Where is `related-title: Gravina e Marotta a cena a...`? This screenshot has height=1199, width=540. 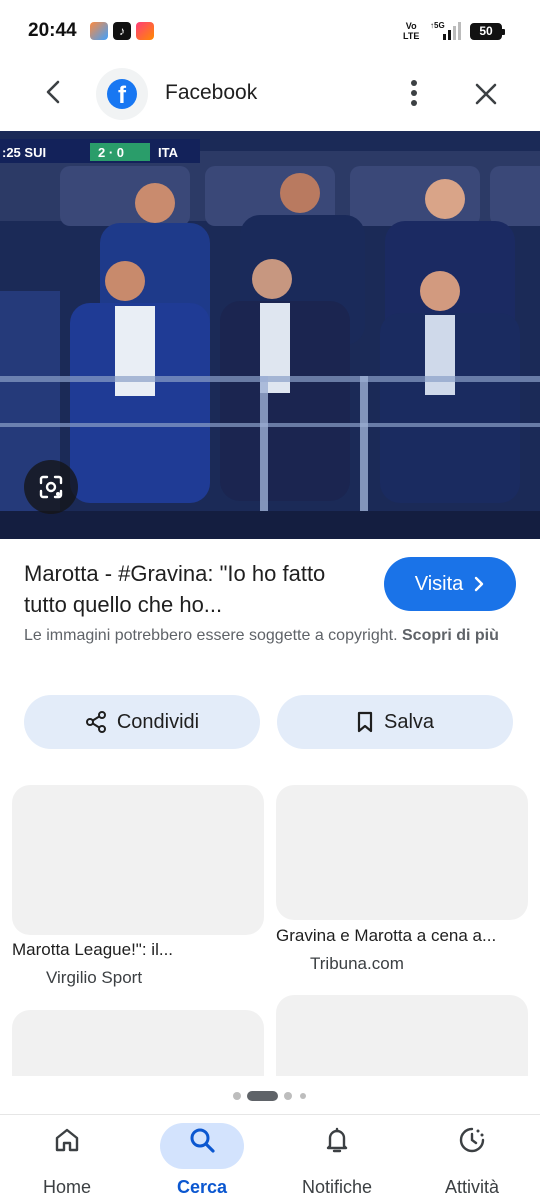 related-title: Gravina e Marotta a cena a... is located at coordinates (386, 936).